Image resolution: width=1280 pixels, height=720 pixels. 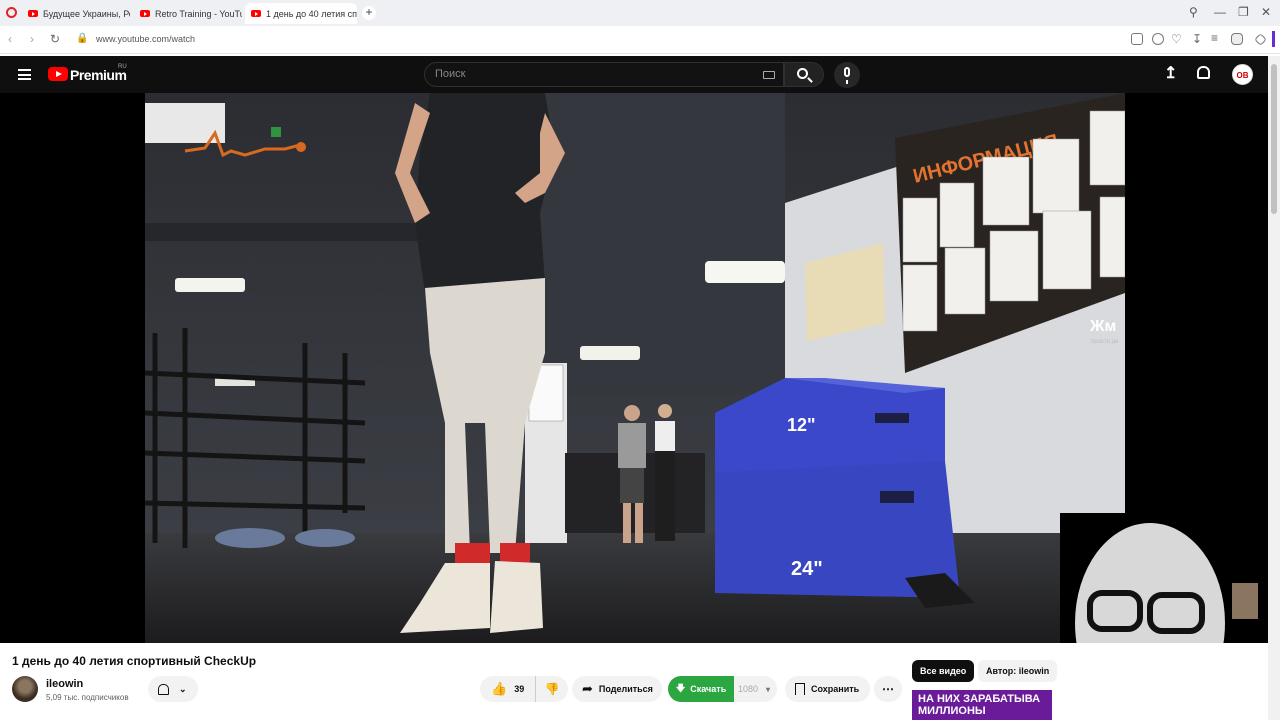 I want to click on share-label: Поделиться, so click(x=625, y=689).